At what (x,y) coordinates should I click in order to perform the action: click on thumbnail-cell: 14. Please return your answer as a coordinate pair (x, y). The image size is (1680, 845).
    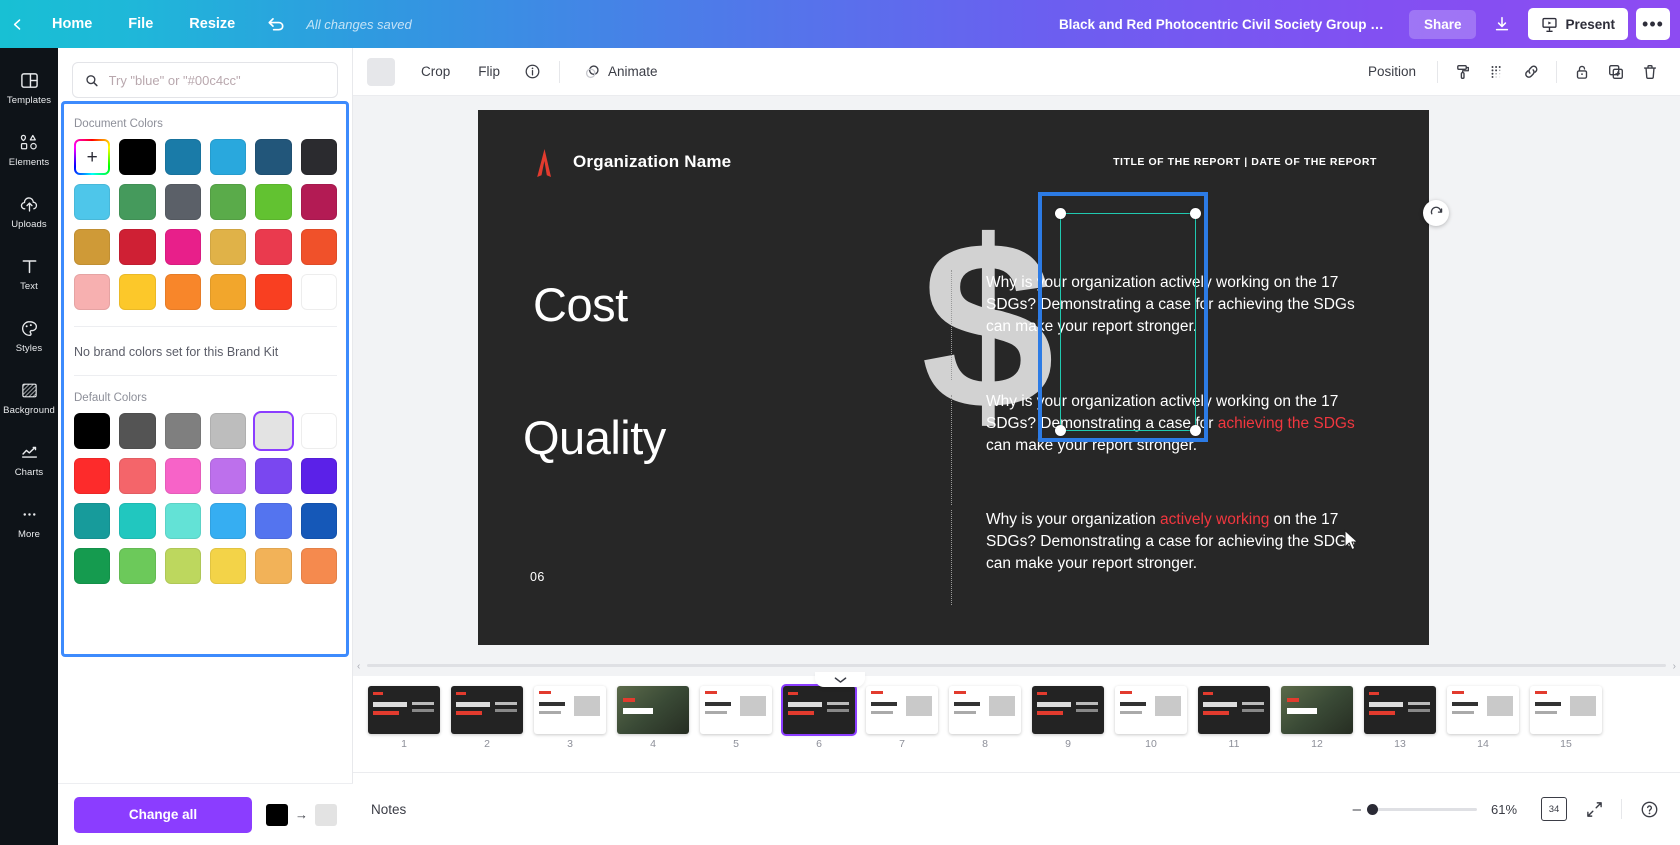
    Looking at the image, I should click on (1483, 718).